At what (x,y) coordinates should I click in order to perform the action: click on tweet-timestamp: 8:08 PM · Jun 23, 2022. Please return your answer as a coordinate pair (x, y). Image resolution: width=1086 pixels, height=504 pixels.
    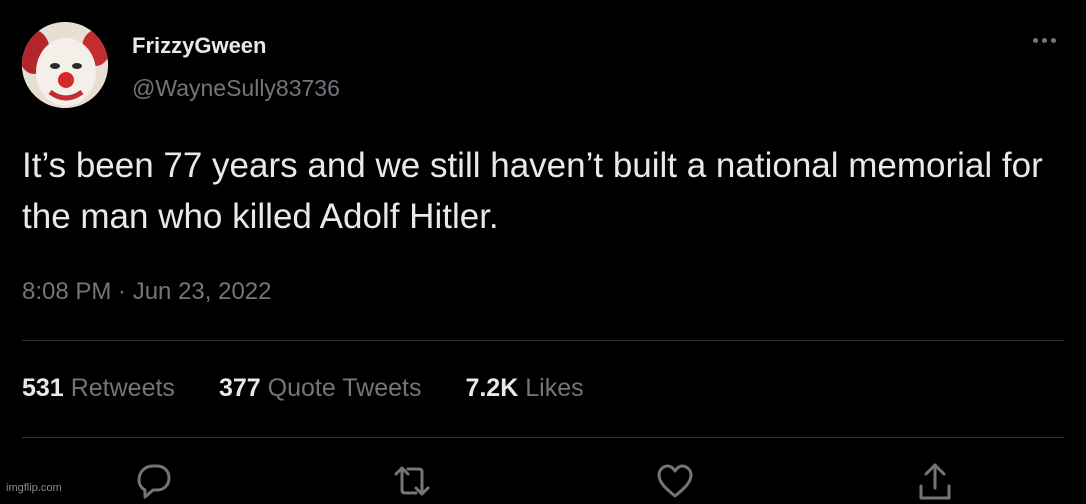
    Looking at the image, I should click on (147, 292).